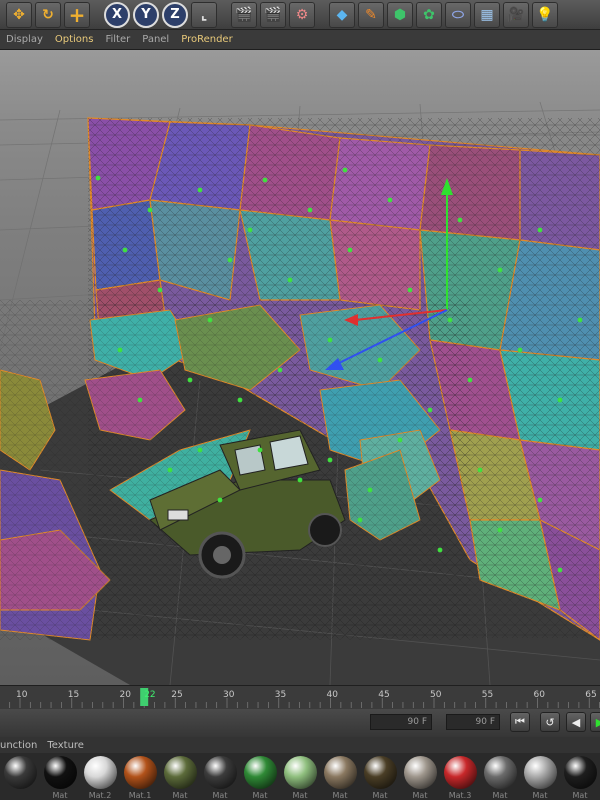 This screenshot has width=600, height=800. What do you see at coordinates (19, 14) in the screenshot?
I see `move-icon: ✥` at bounding box center [19, 14].